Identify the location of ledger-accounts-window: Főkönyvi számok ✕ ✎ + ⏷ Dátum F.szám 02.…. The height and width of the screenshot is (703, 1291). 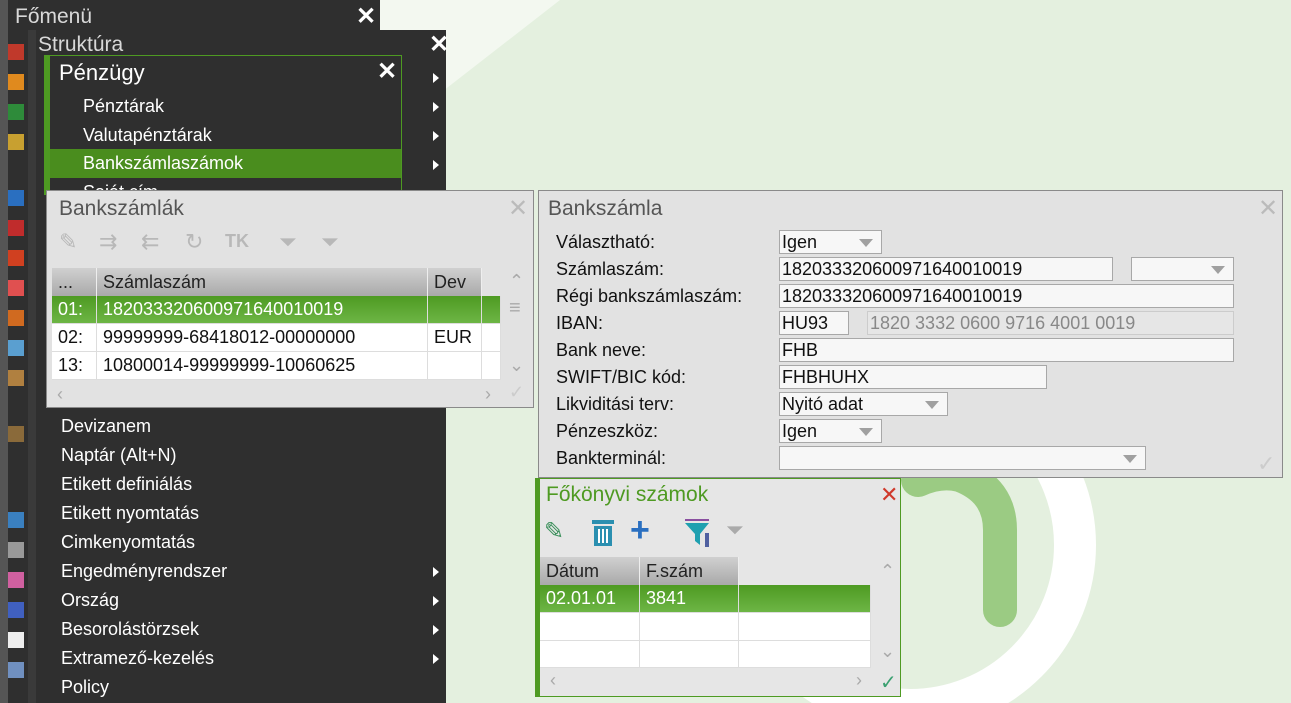
(718, 587).